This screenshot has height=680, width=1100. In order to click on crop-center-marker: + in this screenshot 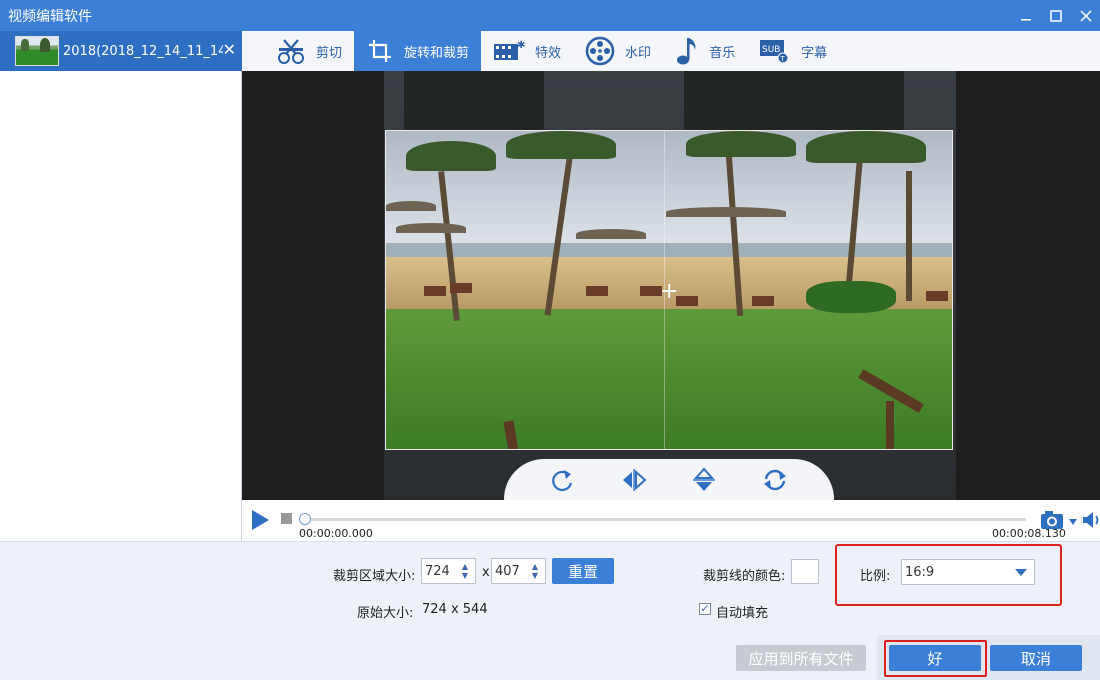, I will do `click(669, 292)`.